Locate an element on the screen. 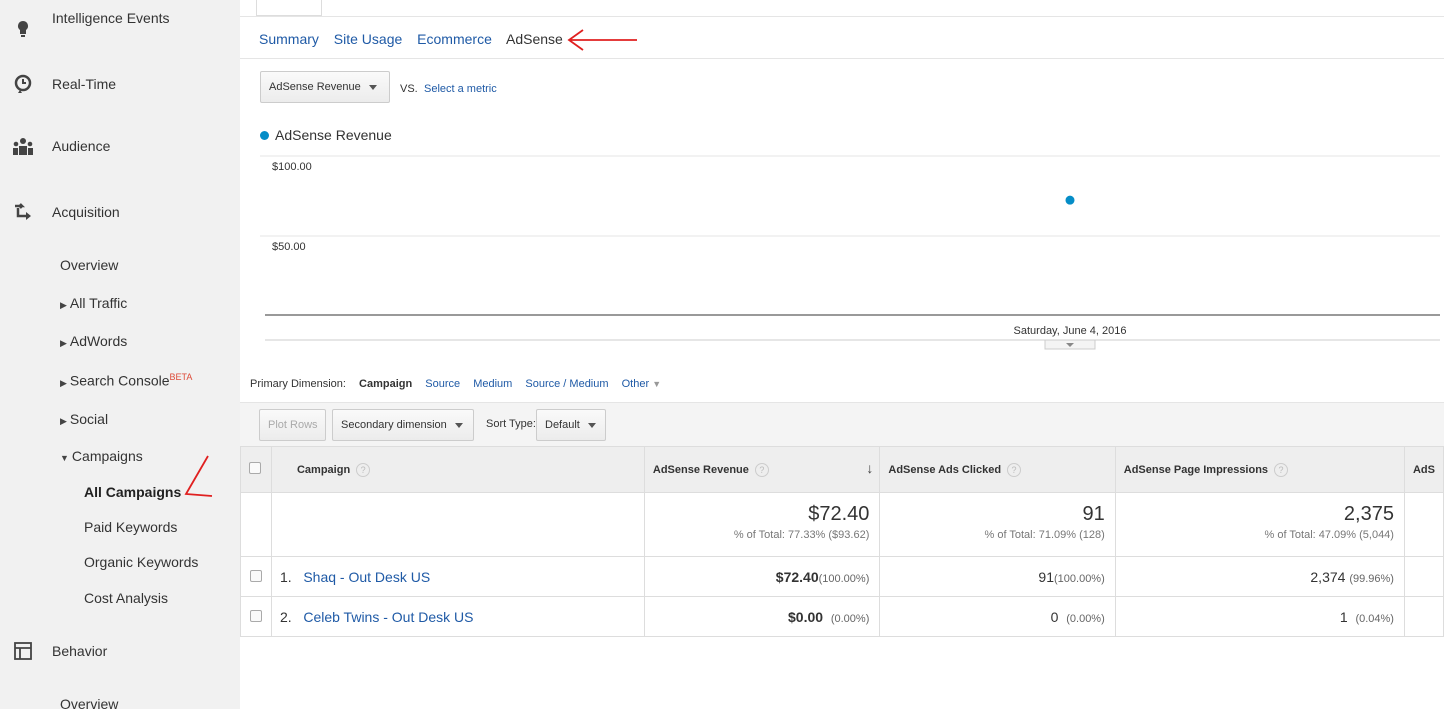 This screenshot has width=1444, height=712. sidebar-item-label: Behavior is located at coordinates (80, 651).